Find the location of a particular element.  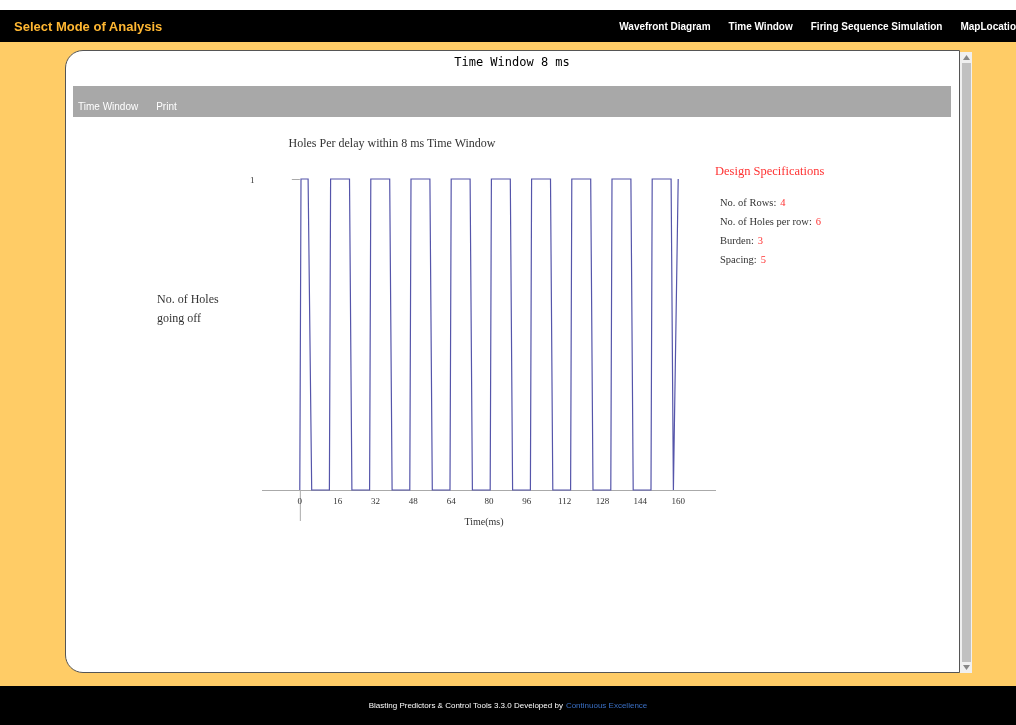

spec-value: 3 is located at coordinates (760, 240).